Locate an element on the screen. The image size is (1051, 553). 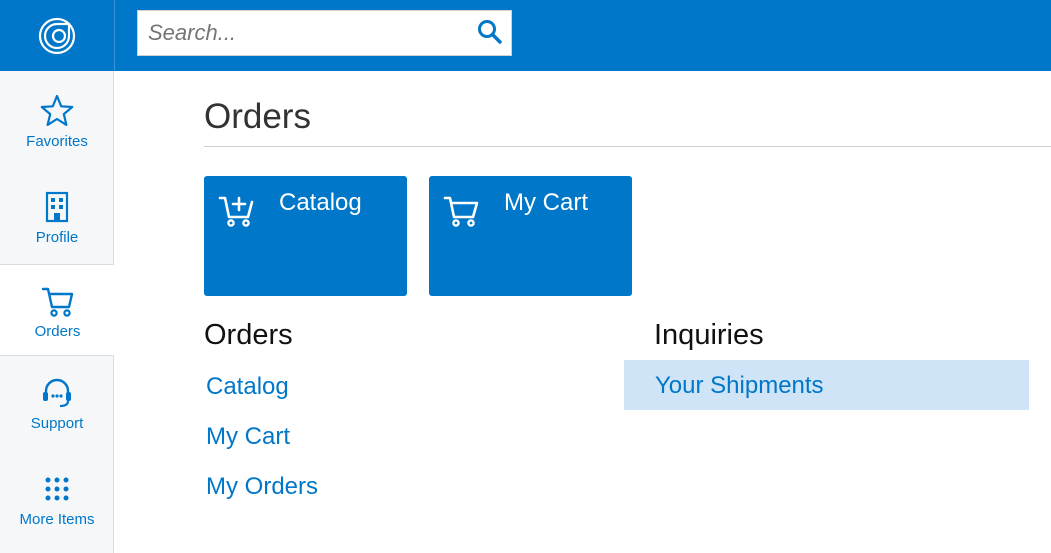
link-catalog: Catalog is located at coordinates (247, 387).